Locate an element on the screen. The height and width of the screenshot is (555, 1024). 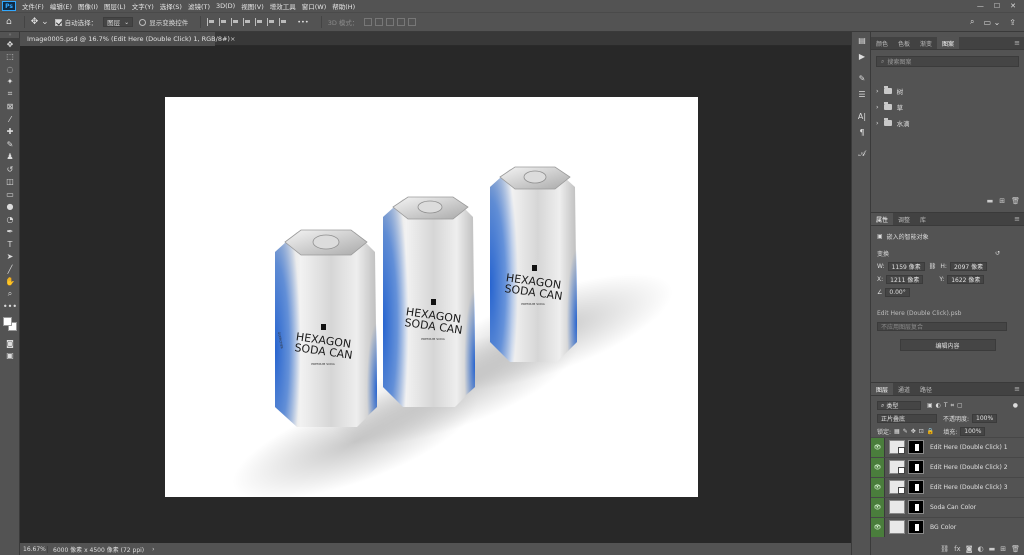
tab-properties: 属性 is located at coordinates (882, 219).